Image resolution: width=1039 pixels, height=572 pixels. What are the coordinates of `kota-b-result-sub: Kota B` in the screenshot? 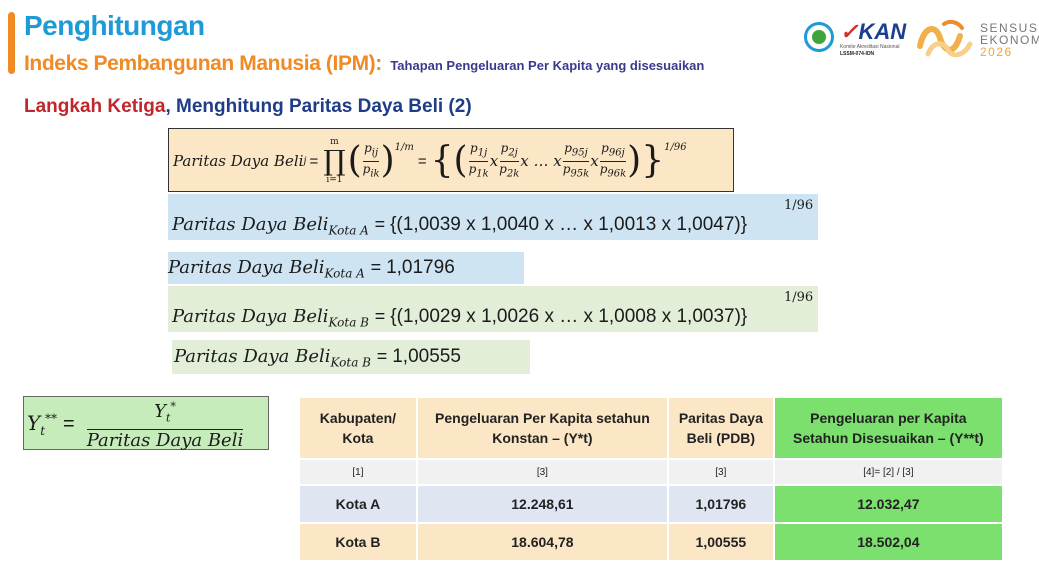 It's located at (350, 362).